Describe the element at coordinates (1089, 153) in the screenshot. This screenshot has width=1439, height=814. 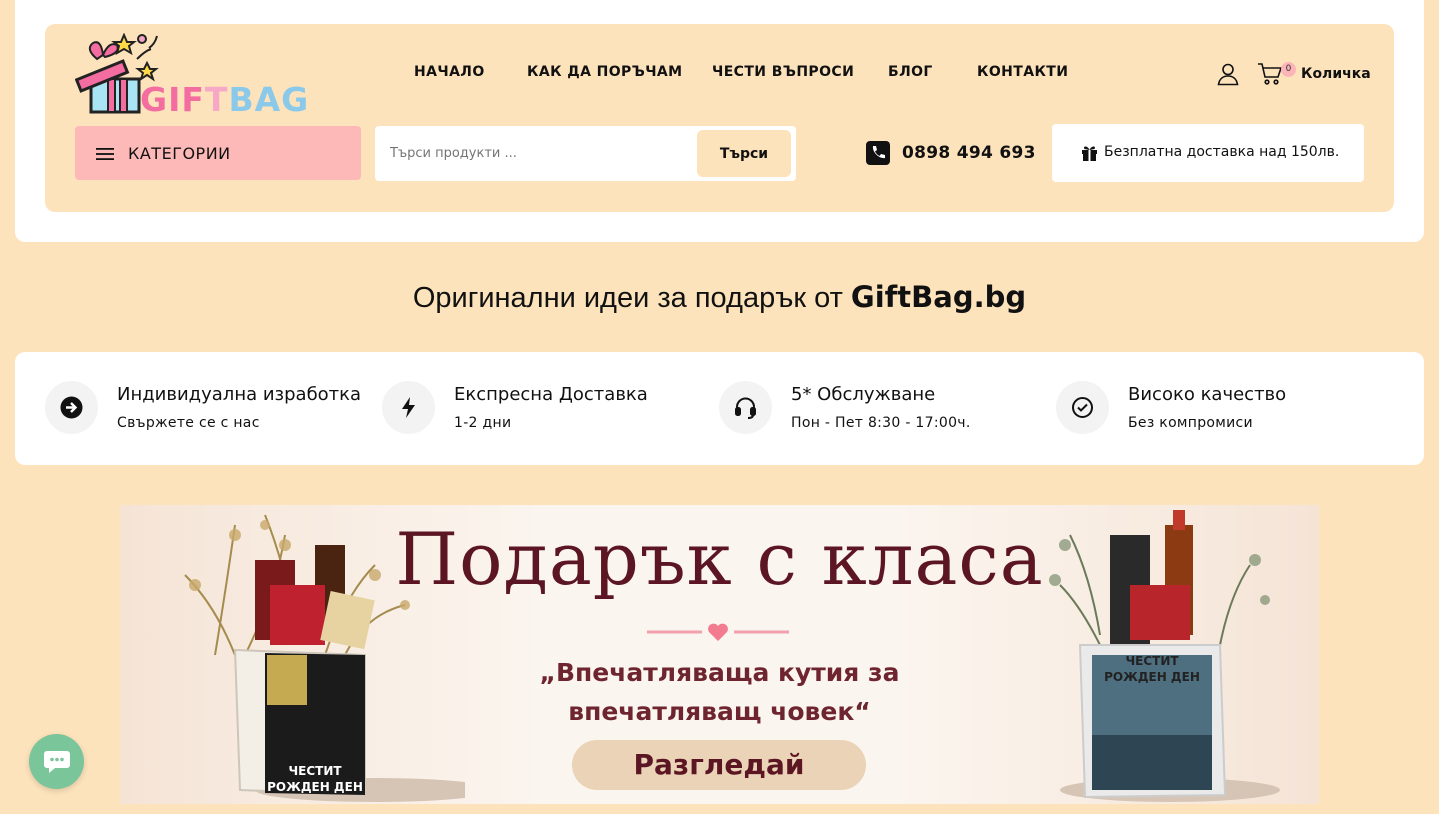
I see `gift-icon` at that location.